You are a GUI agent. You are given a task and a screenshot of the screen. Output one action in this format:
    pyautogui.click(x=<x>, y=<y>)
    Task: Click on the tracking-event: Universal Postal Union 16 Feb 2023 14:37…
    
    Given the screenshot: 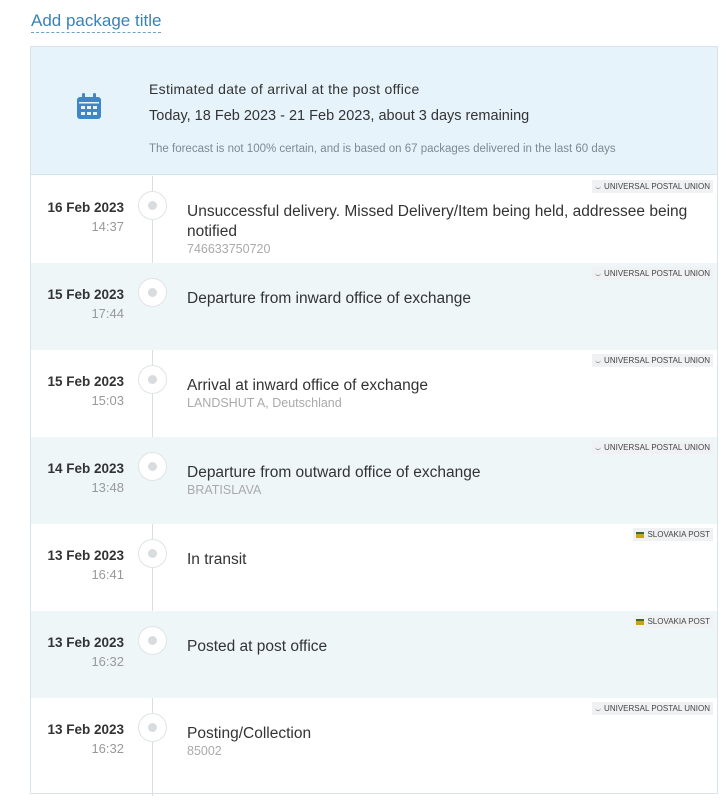 What is the action you would take?
    pyautogui.click(x=374, y=219)
    